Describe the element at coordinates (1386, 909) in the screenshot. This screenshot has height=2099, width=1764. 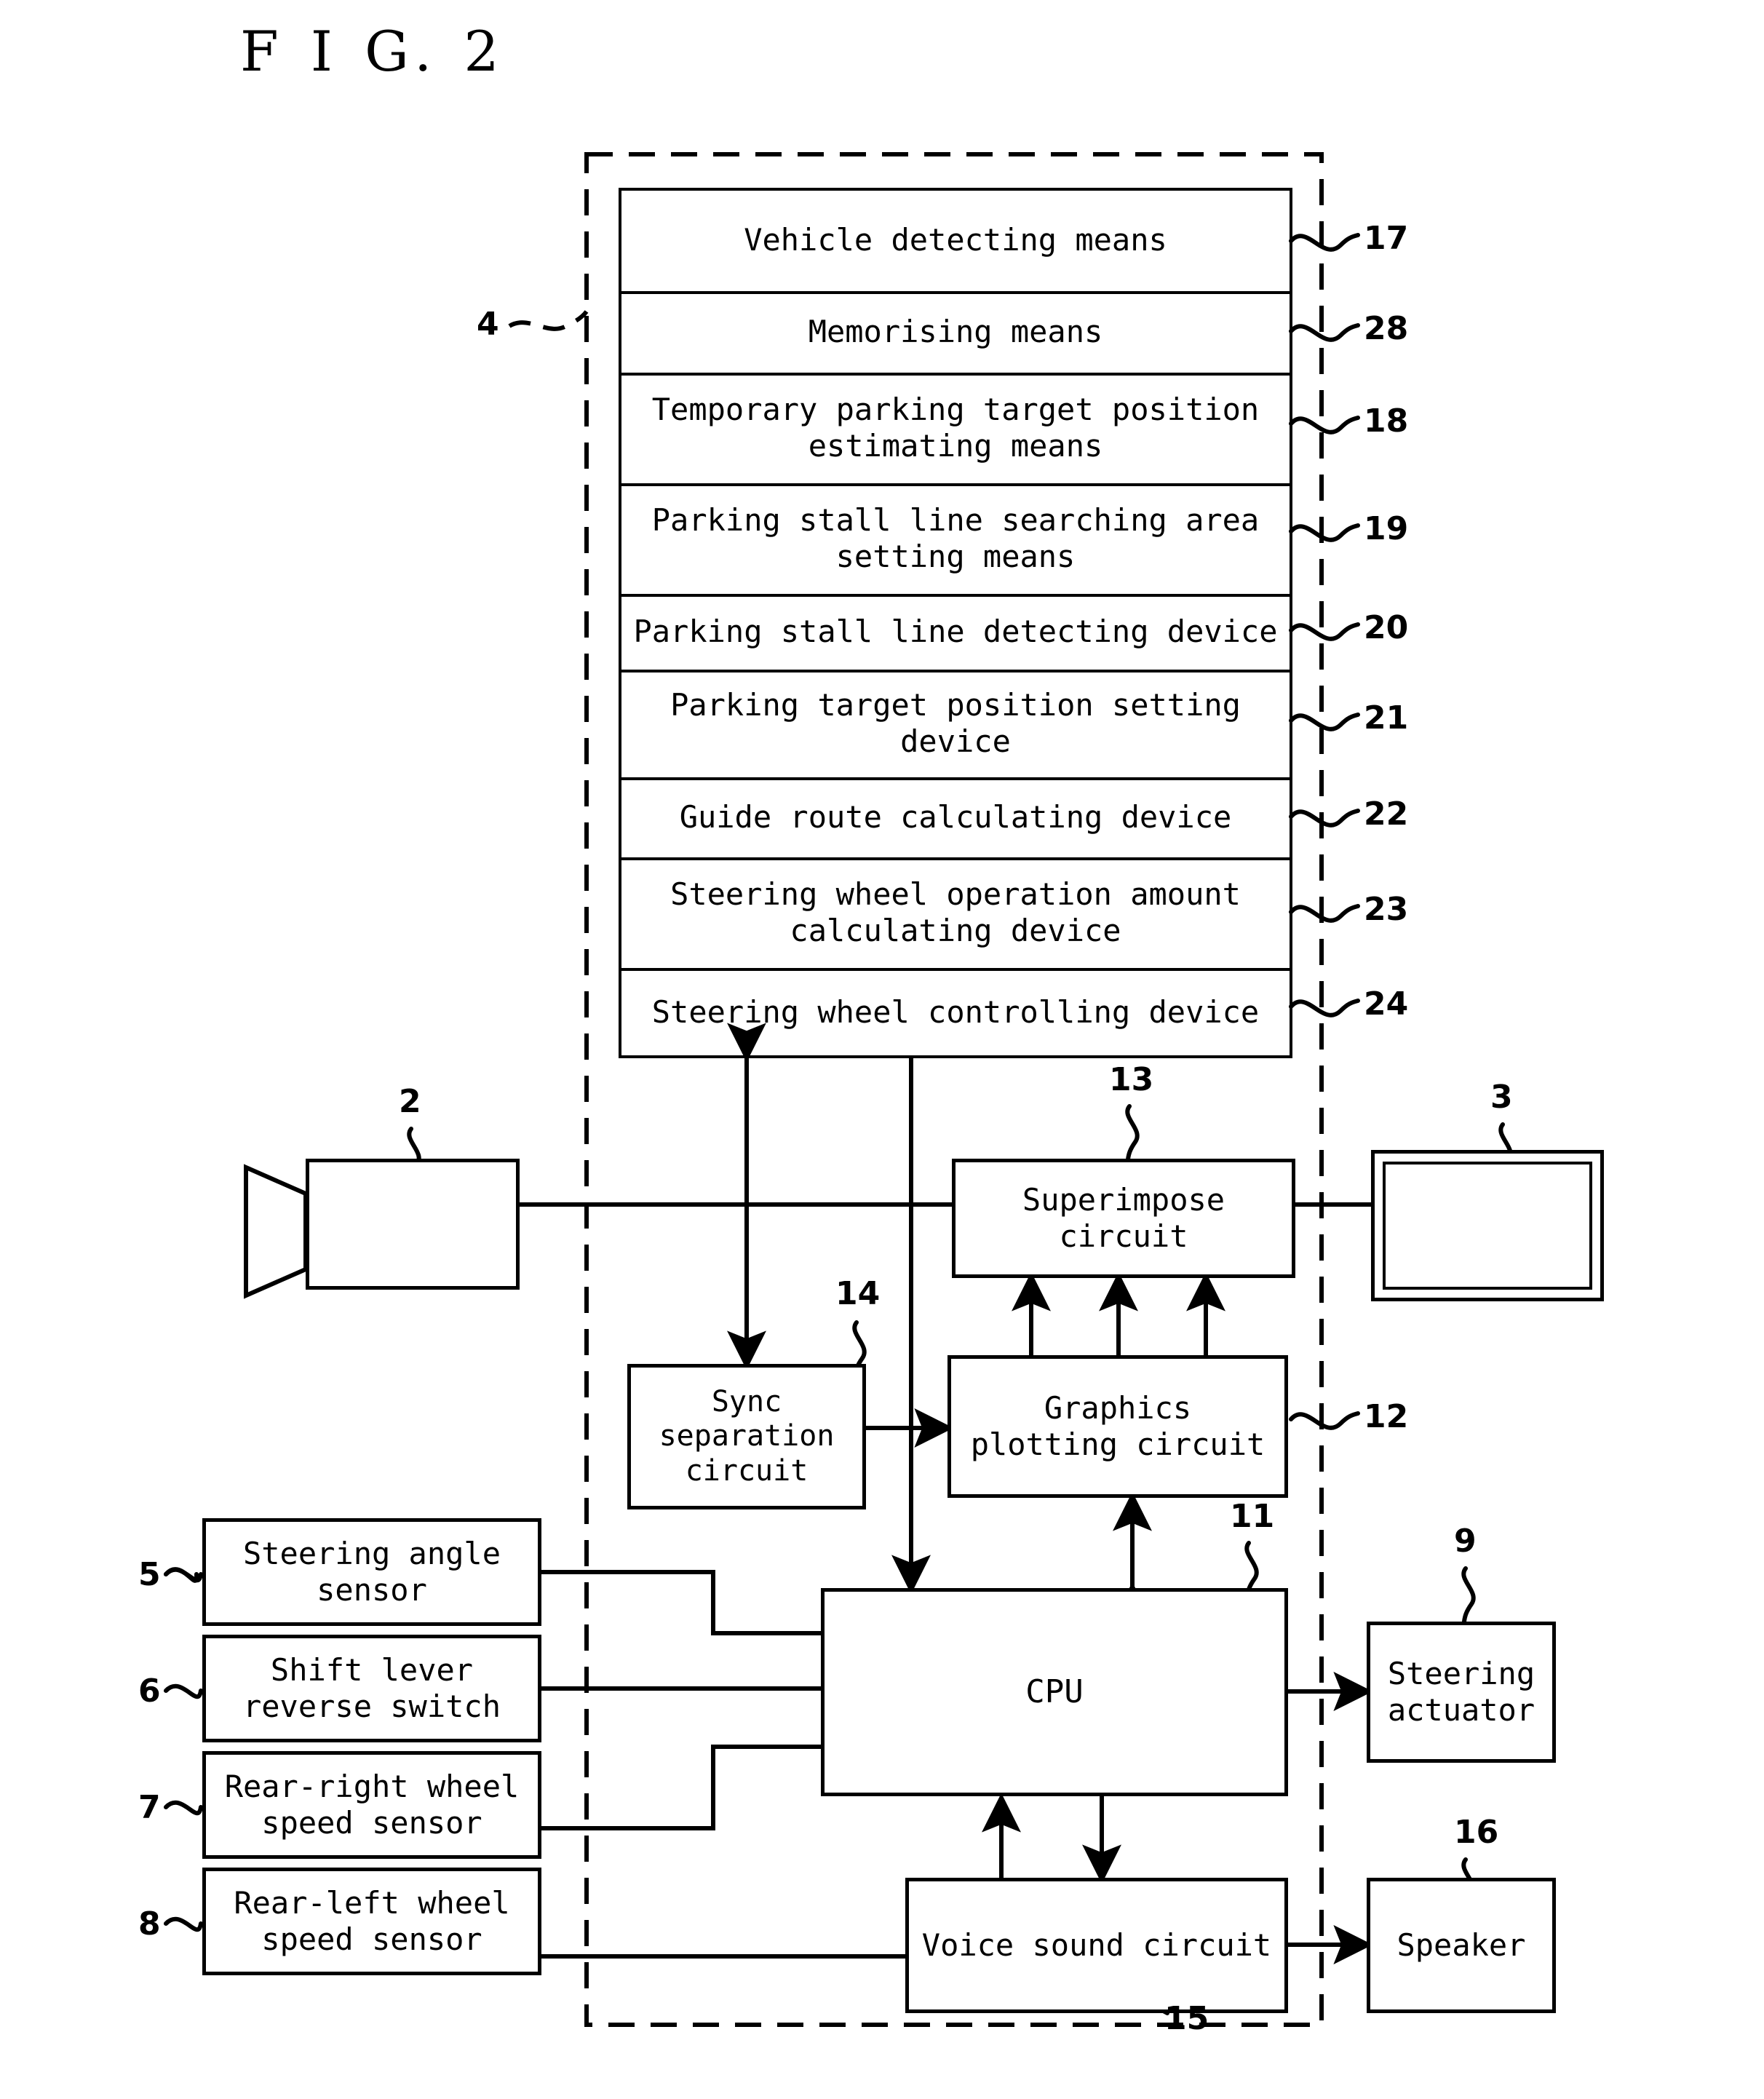
I see `ref-23: 23` at that location.